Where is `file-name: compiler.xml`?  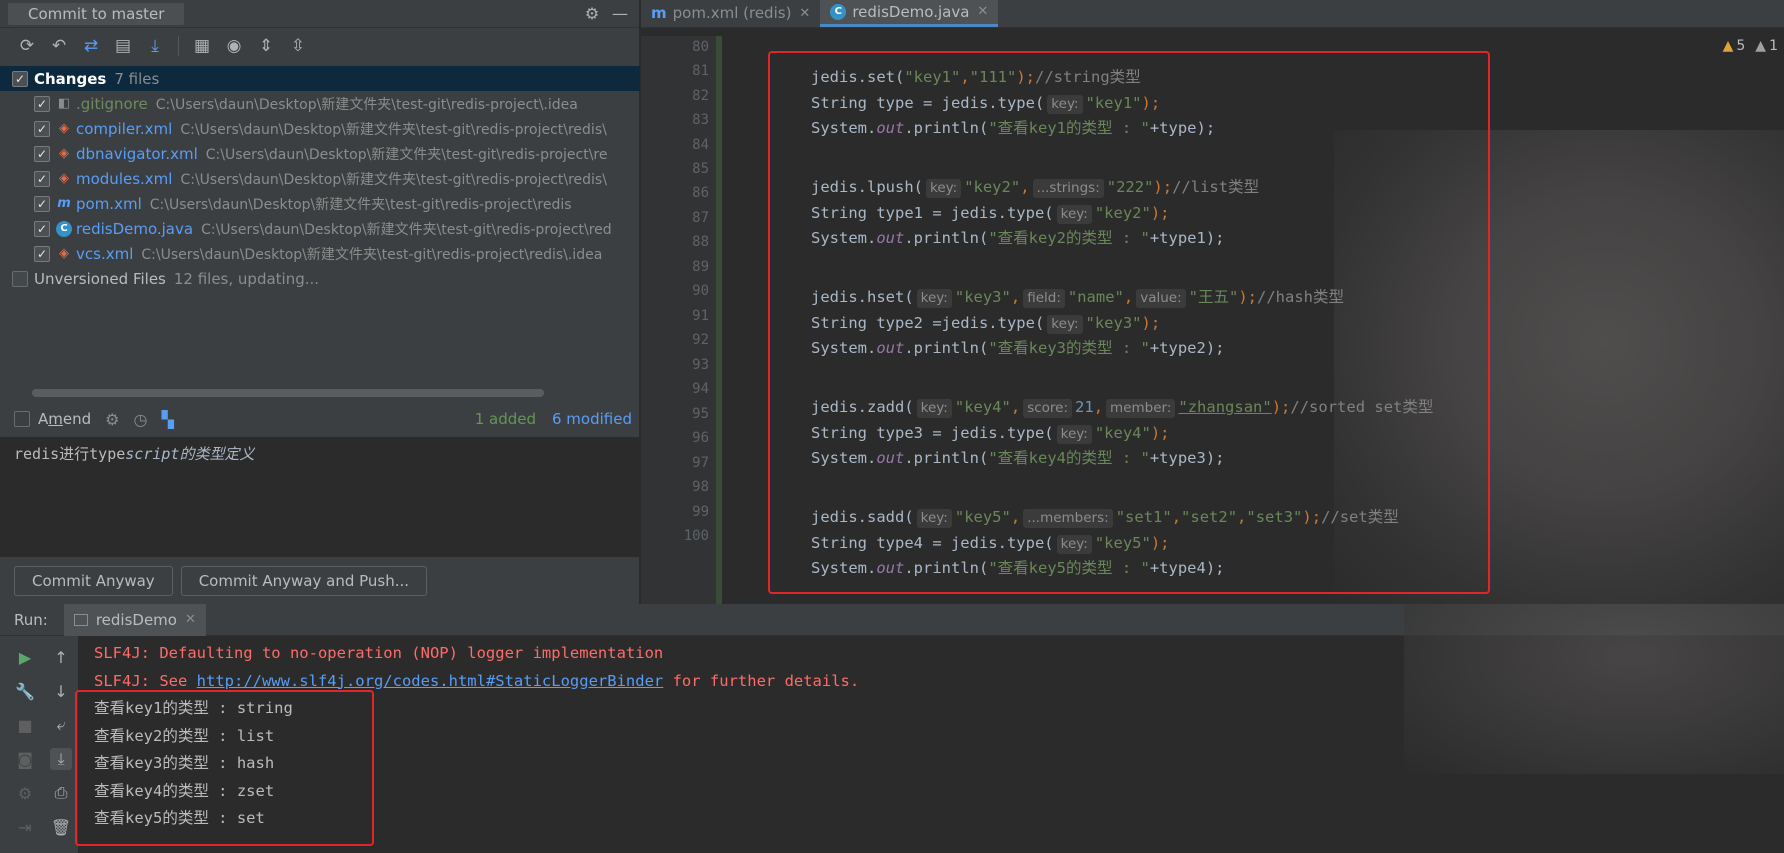 file-name: compiler.xml is located at coordinates (124, 128).